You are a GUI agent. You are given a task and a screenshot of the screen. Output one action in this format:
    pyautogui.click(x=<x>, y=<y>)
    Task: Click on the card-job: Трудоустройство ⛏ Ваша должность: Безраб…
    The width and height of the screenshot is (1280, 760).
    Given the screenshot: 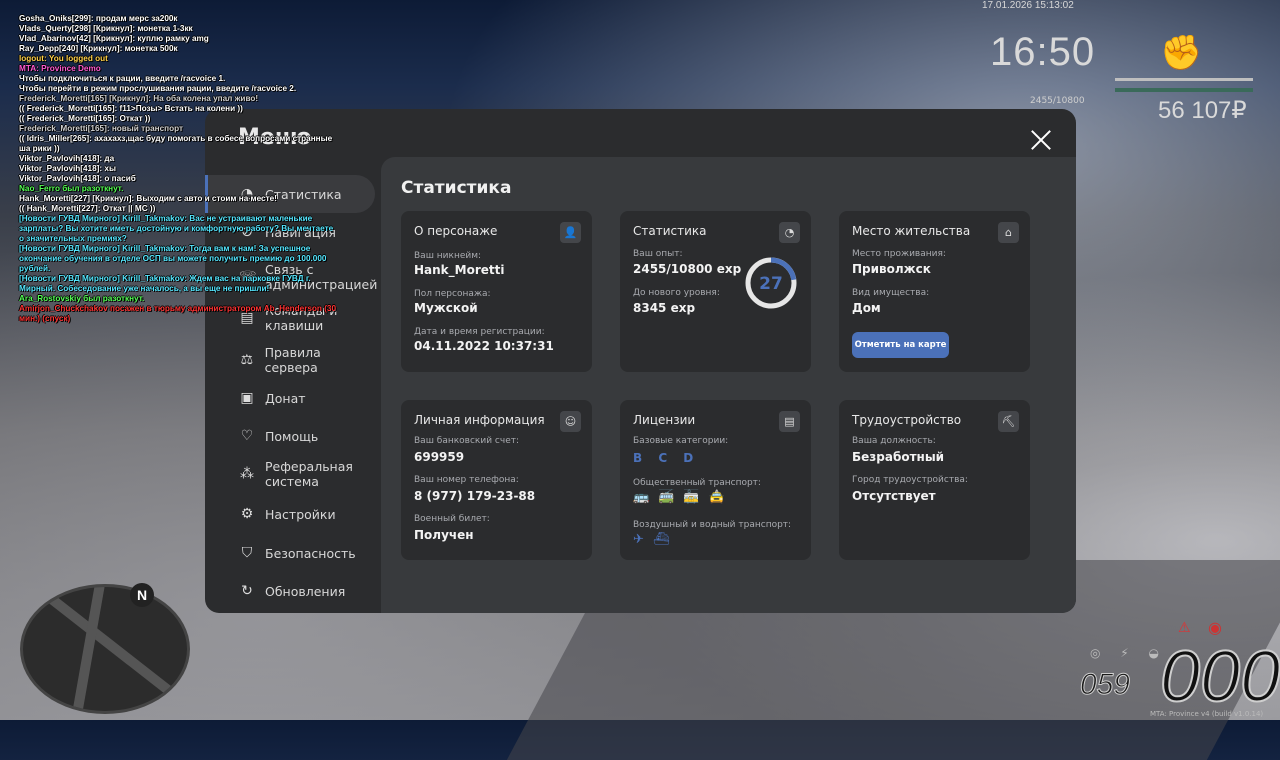 What is the action you would take?
    pyautogui.click(x=934, y=480)
    